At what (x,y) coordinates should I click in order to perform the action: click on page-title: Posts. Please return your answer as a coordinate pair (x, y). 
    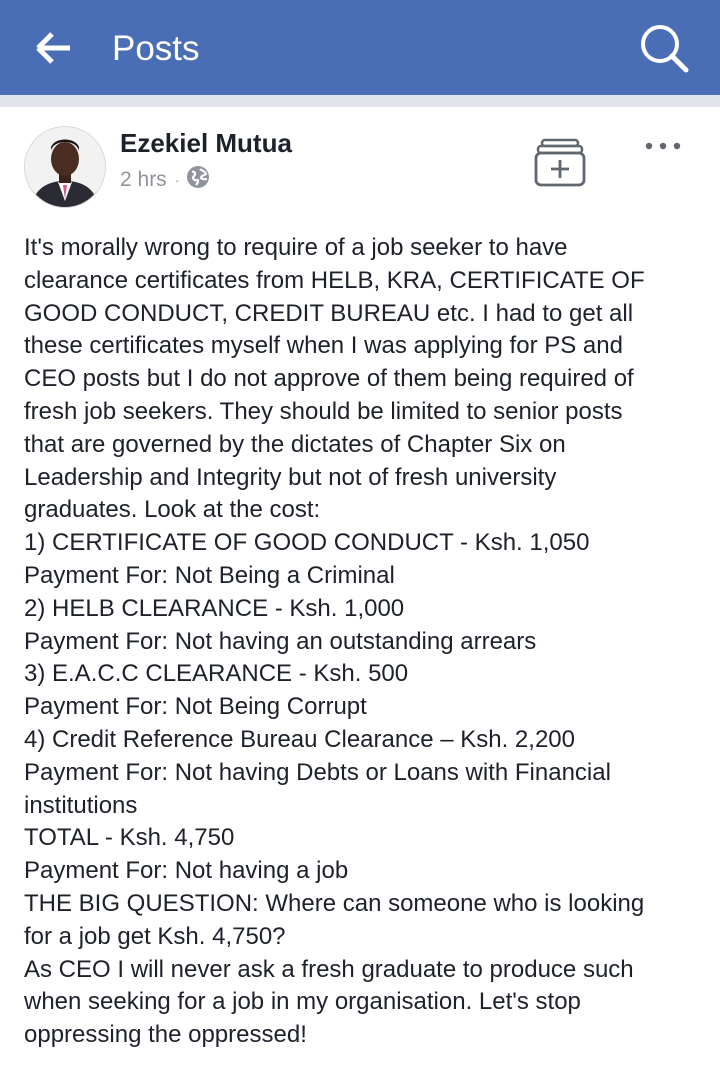
    Looking at the image, I should click on (156, 48).